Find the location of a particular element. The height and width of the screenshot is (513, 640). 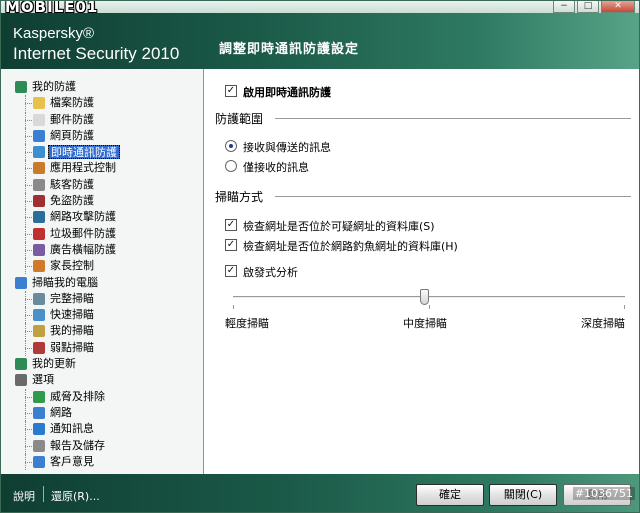

phishing-url-checkbox: ✓ is located at coordinates (231, 245).